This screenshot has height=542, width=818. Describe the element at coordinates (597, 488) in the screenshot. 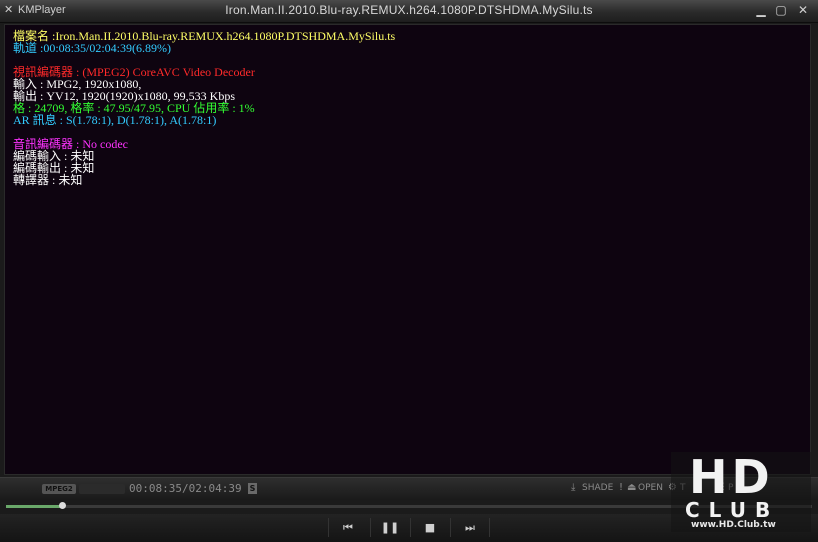

I see `shade-button: SHADE` at that location.